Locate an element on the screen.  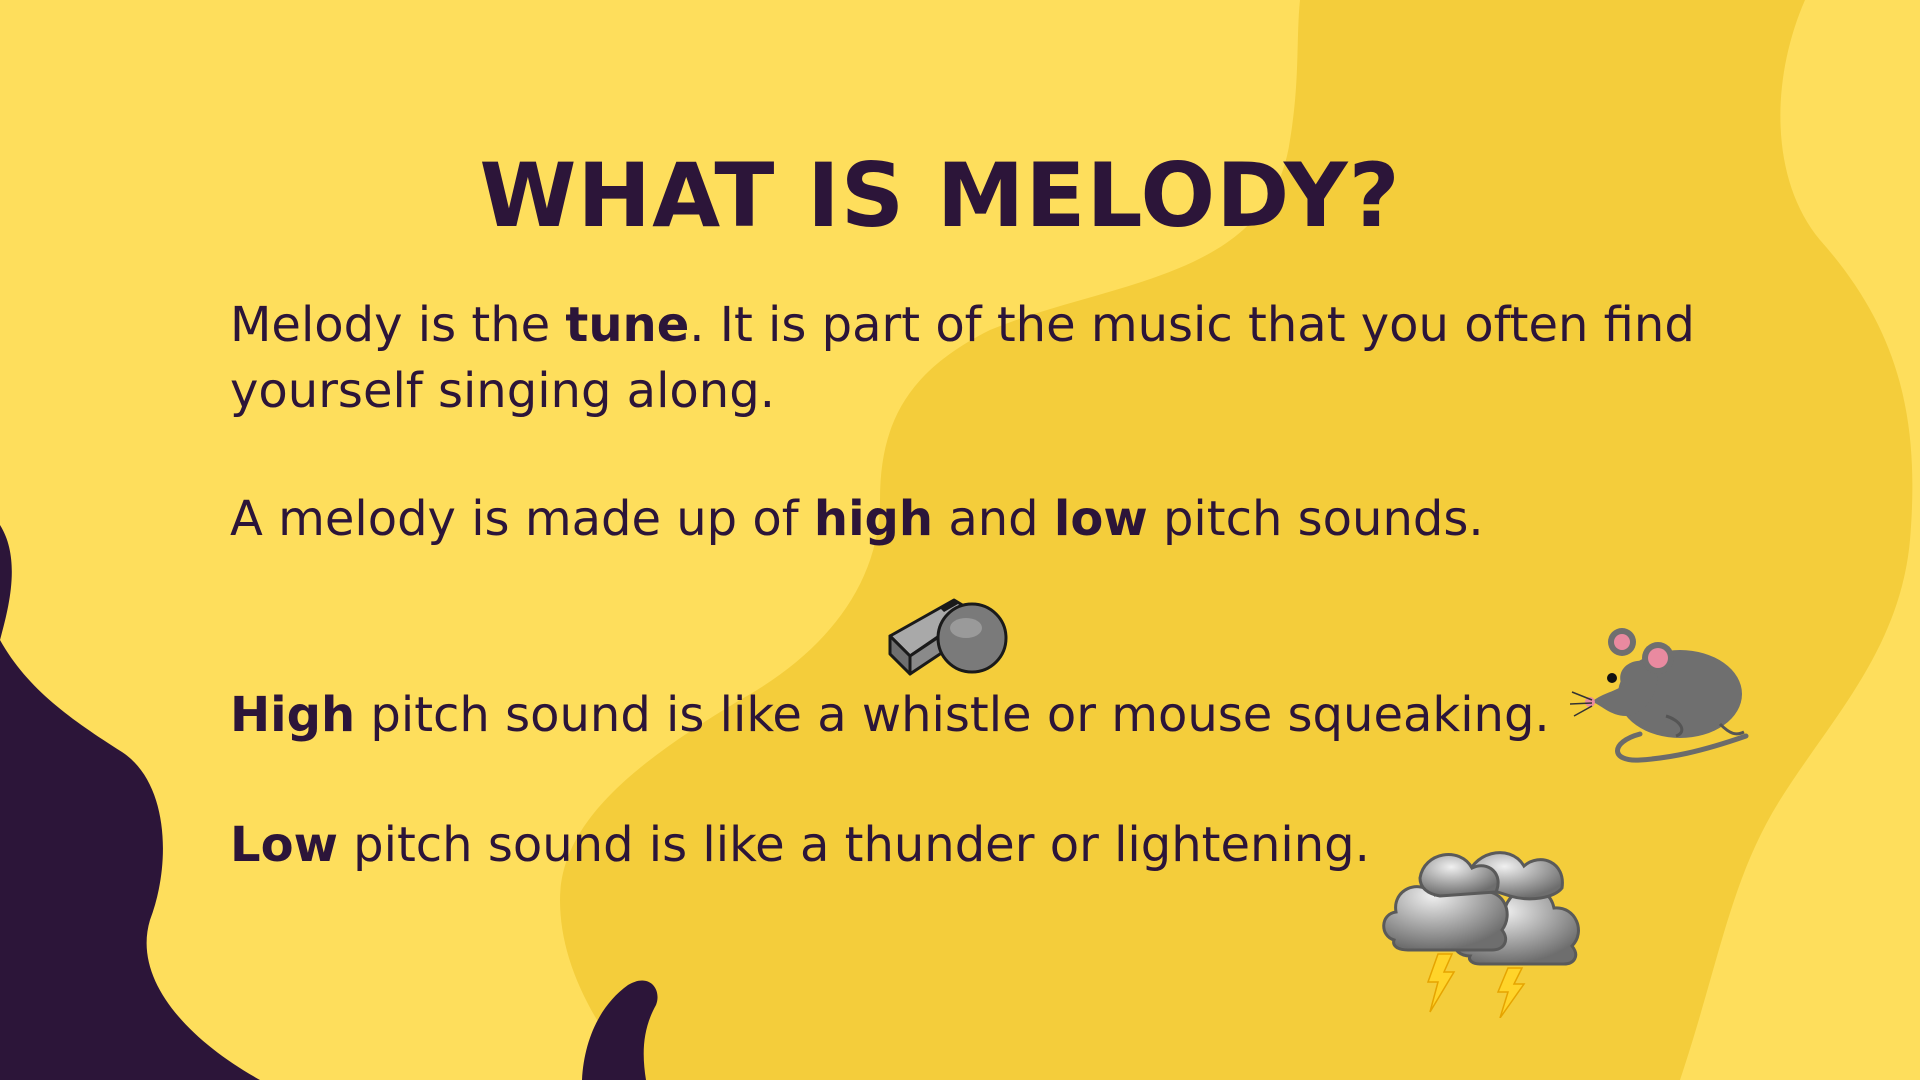
text: pitch sounds. is located at coordinates (1315, 519).